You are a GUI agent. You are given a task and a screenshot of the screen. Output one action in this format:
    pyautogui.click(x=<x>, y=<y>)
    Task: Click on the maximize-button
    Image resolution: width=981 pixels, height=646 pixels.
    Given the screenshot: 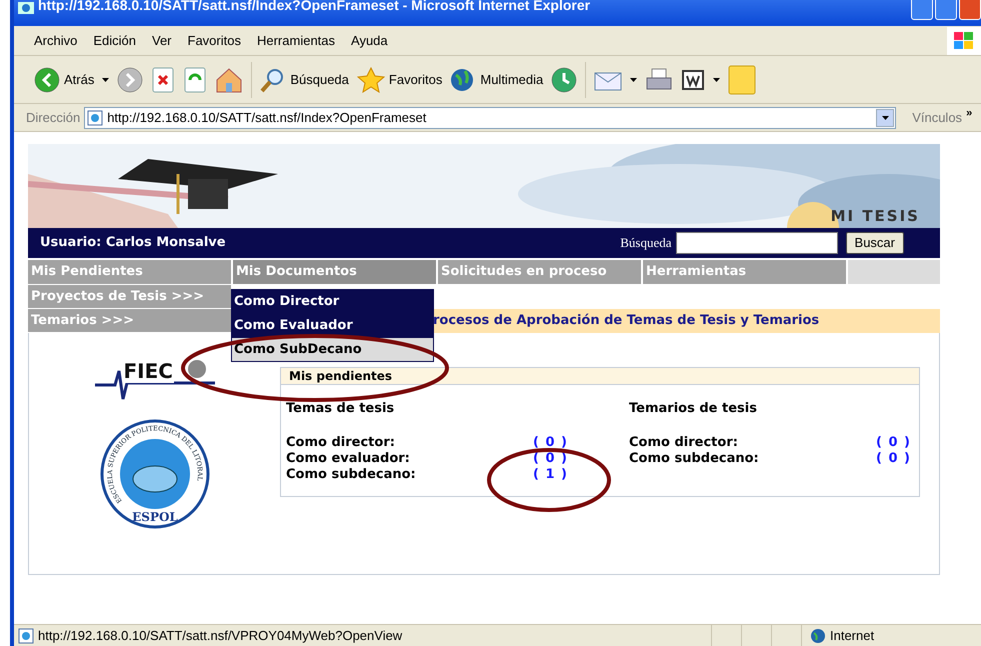 What is the action you would take?
    pyautogui.click(x=946, y=10)
    